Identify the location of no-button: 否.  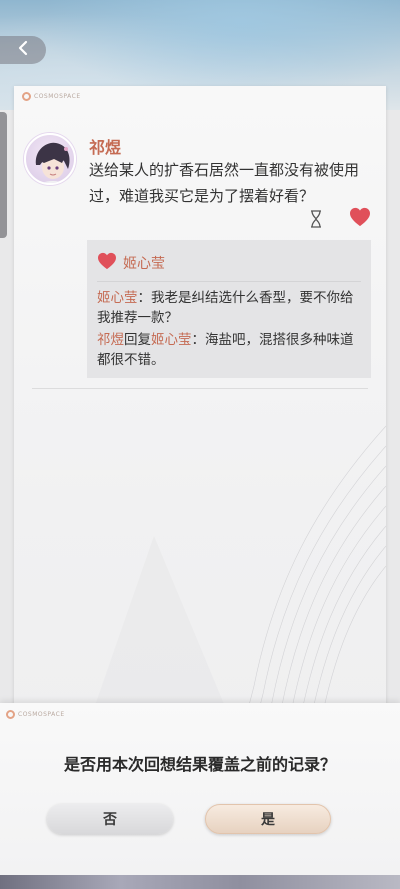
(110, 819).